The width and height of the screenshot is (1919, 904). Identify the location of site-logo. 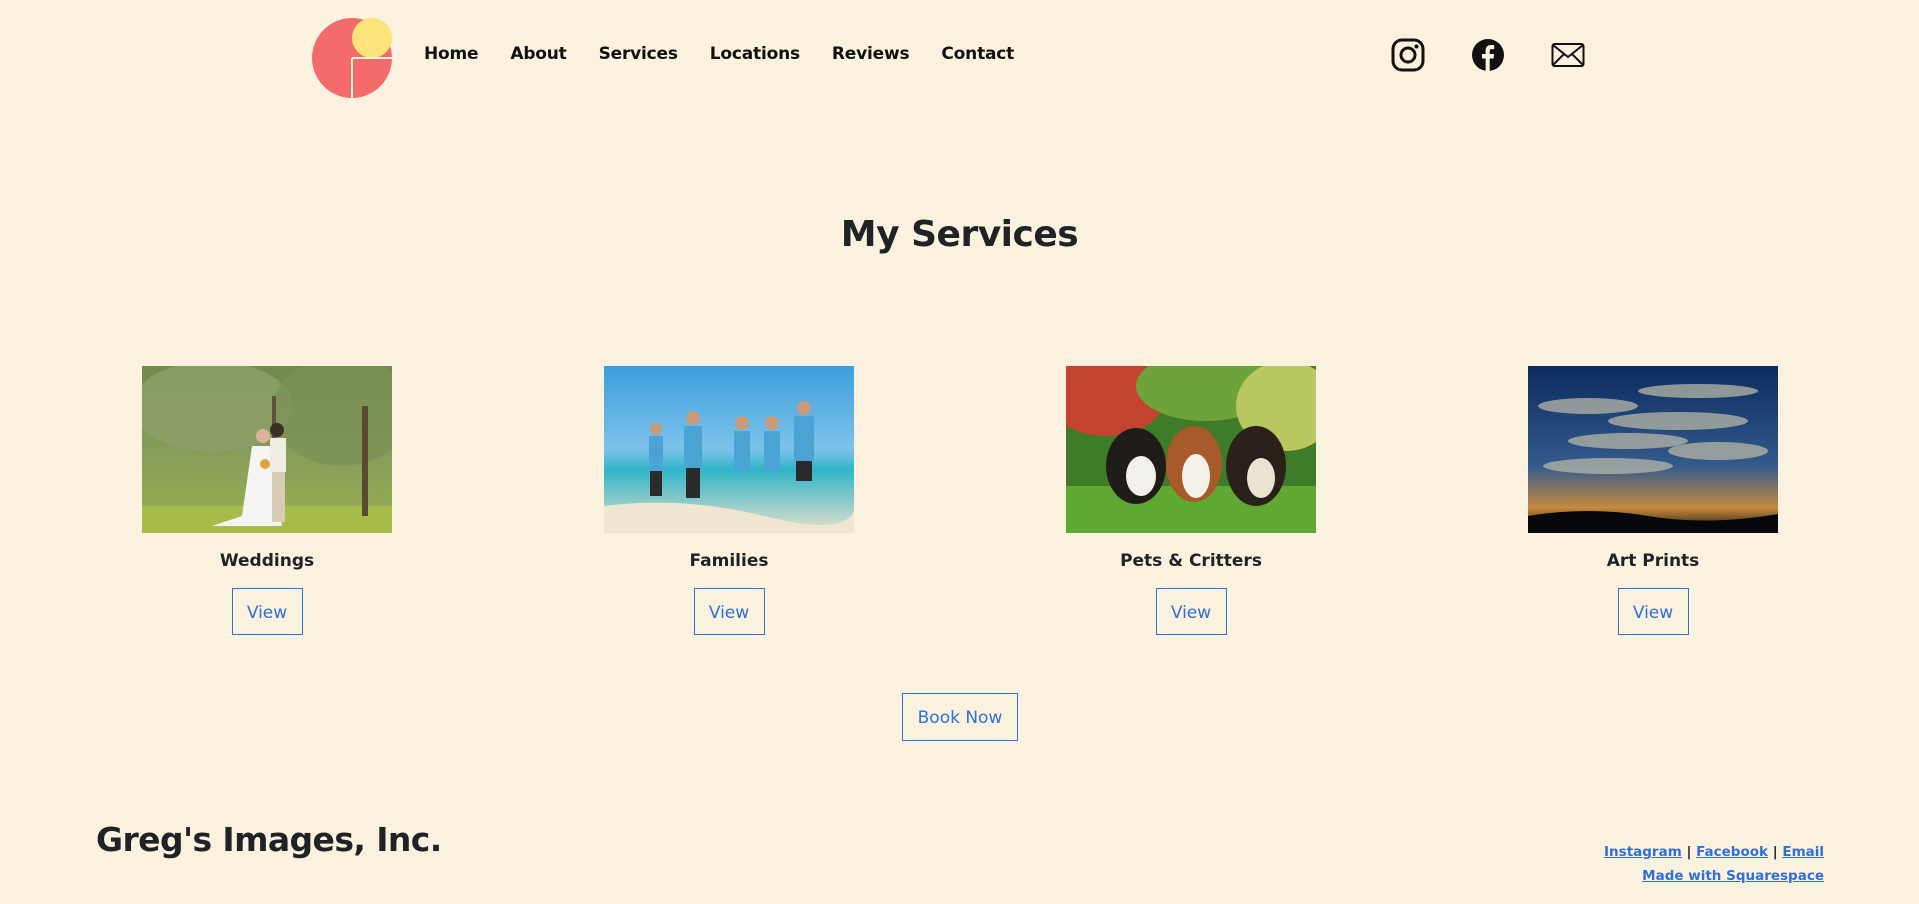
(352, 58).